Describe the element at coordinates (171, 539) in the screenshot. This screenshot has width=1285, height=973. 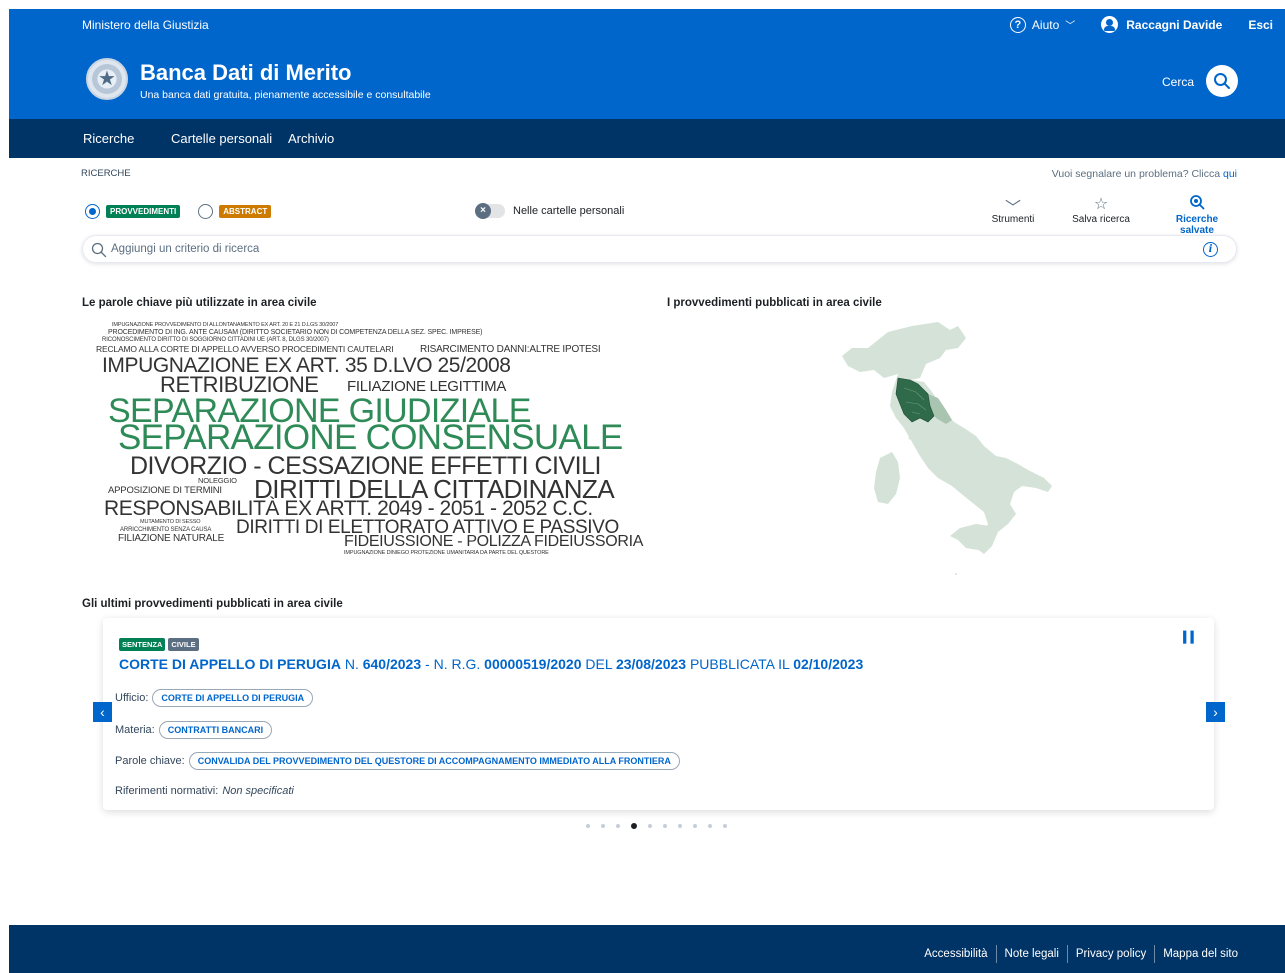
I see `cloud-word: FILIAZIONE NATURALE` at that location.